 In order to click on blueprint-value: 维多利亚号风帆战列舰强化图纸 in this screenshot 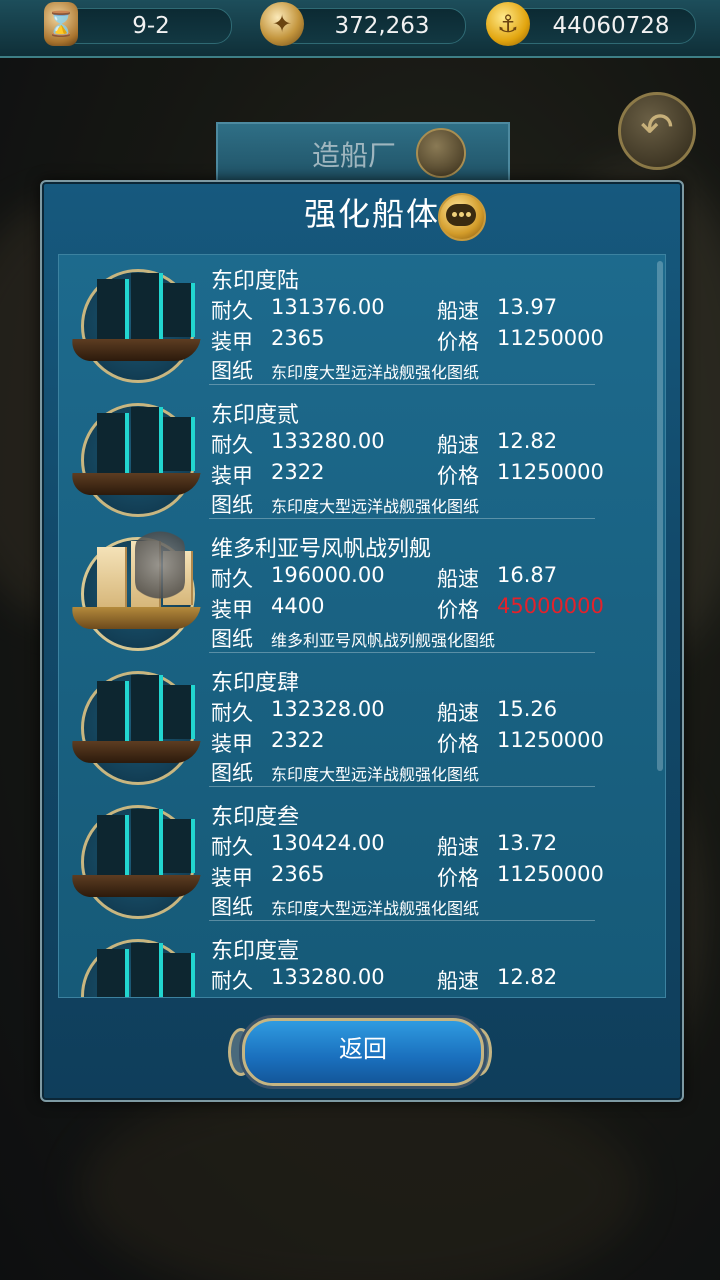, I will do `click(383, 640)`.